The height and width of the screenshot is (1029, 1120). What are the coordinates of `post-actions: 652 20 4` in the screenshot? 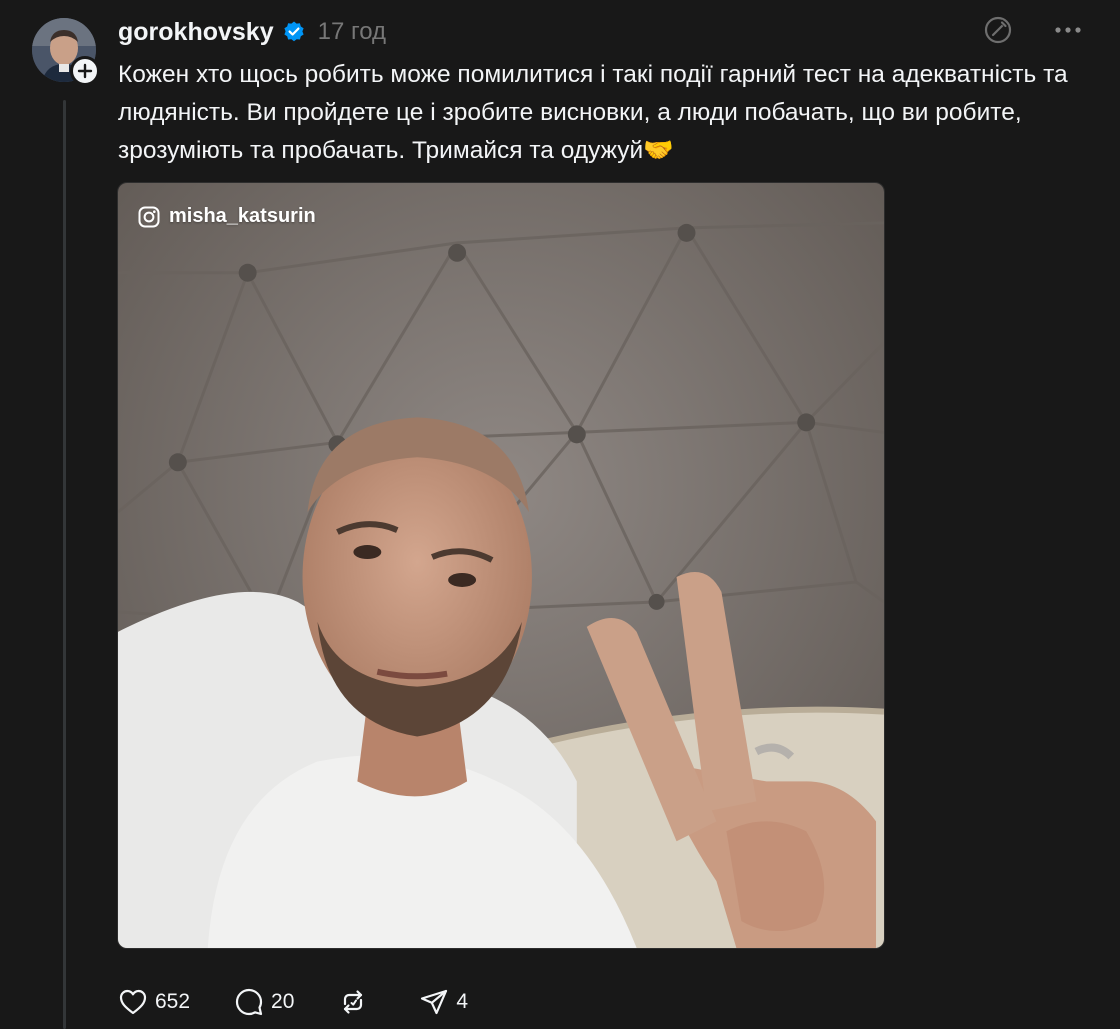 It's located at (293, 1002).